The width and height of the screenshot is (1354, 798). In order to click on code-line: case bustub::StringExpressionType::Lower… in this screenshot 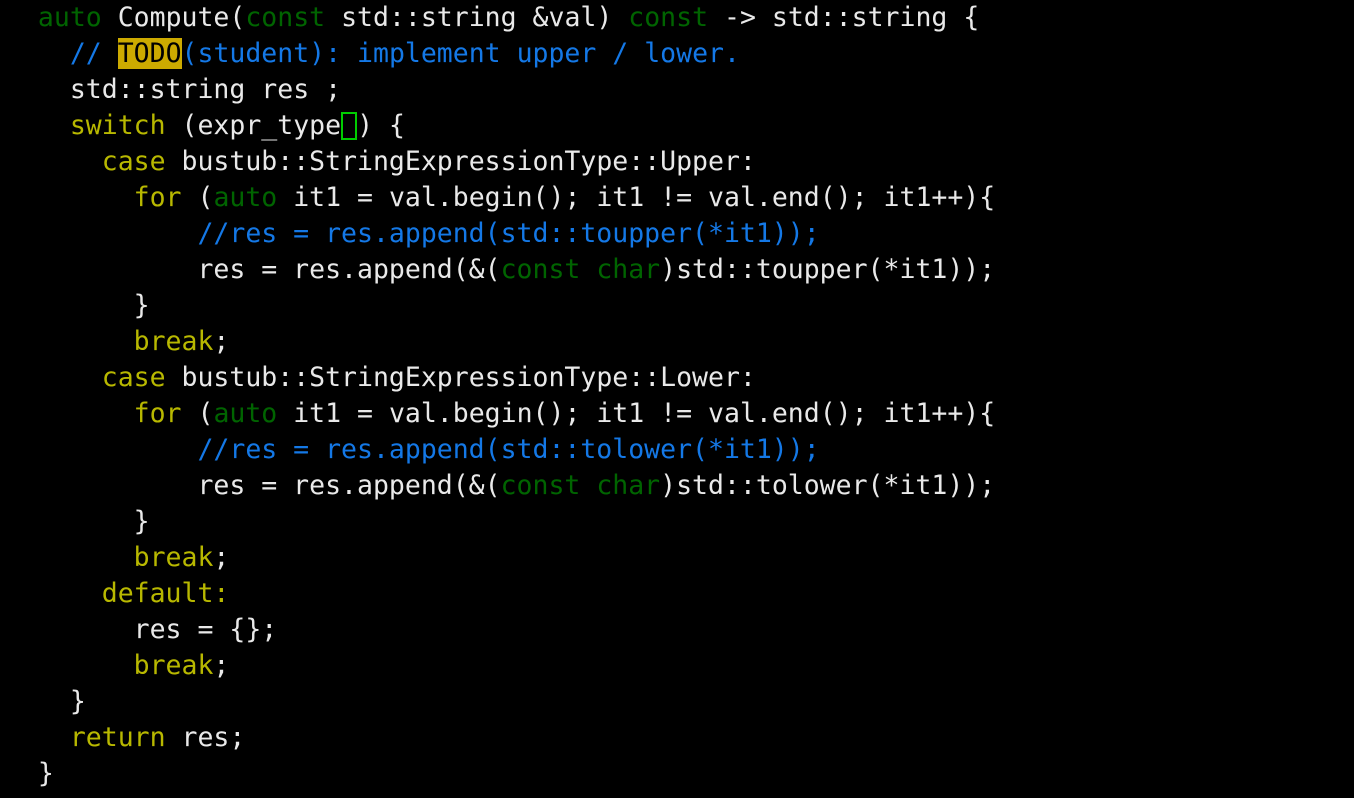, I will do `click(677, 378)`.